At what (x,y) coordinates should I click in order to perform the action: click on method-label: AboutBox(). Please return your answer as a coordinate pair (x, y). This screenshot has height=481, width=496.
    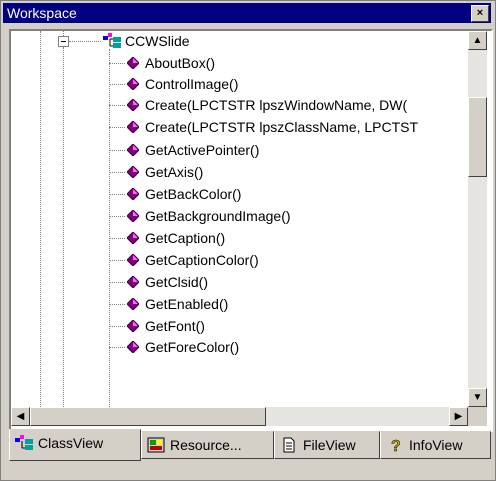
    Looking at the image, I should click on (180, 63).